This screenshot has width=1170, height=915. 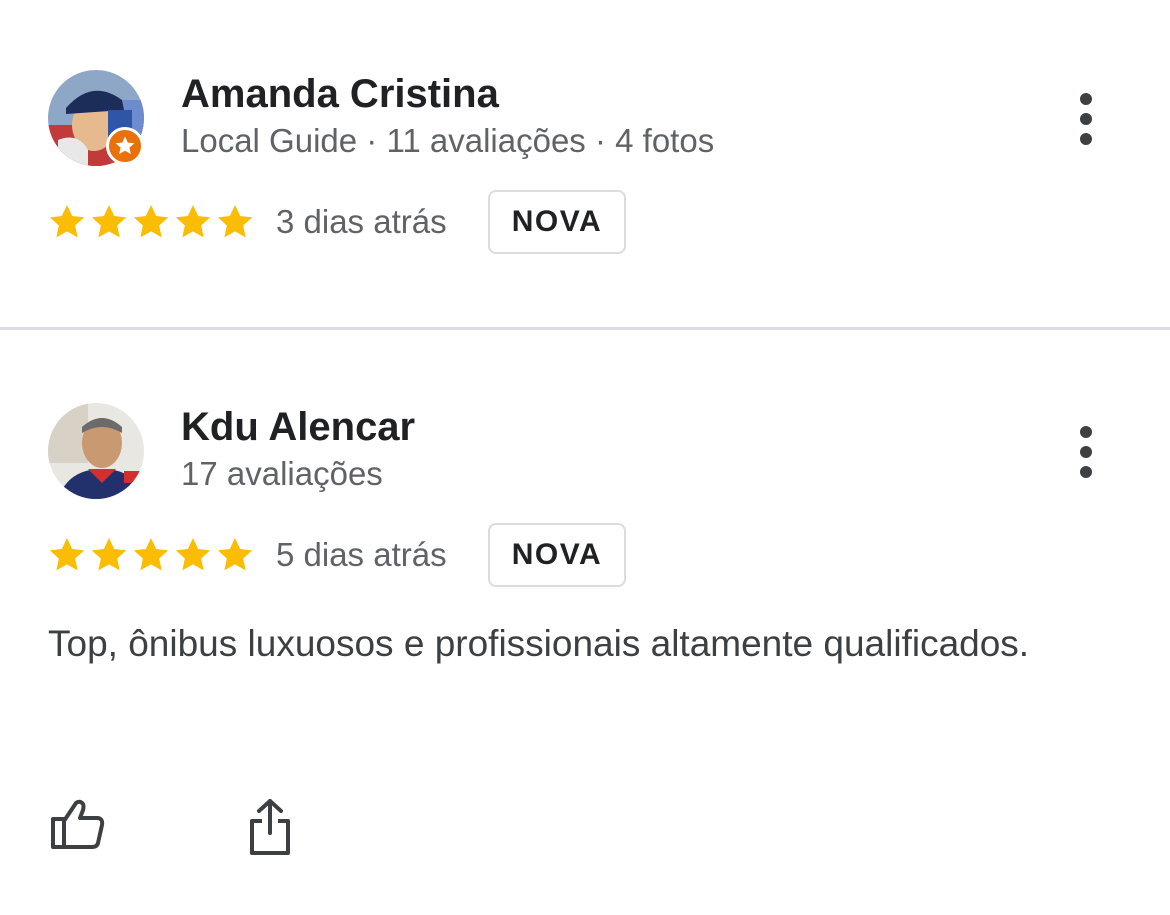 I want to click on review-date: 3 dias atrás, so click(x=361, y=221).